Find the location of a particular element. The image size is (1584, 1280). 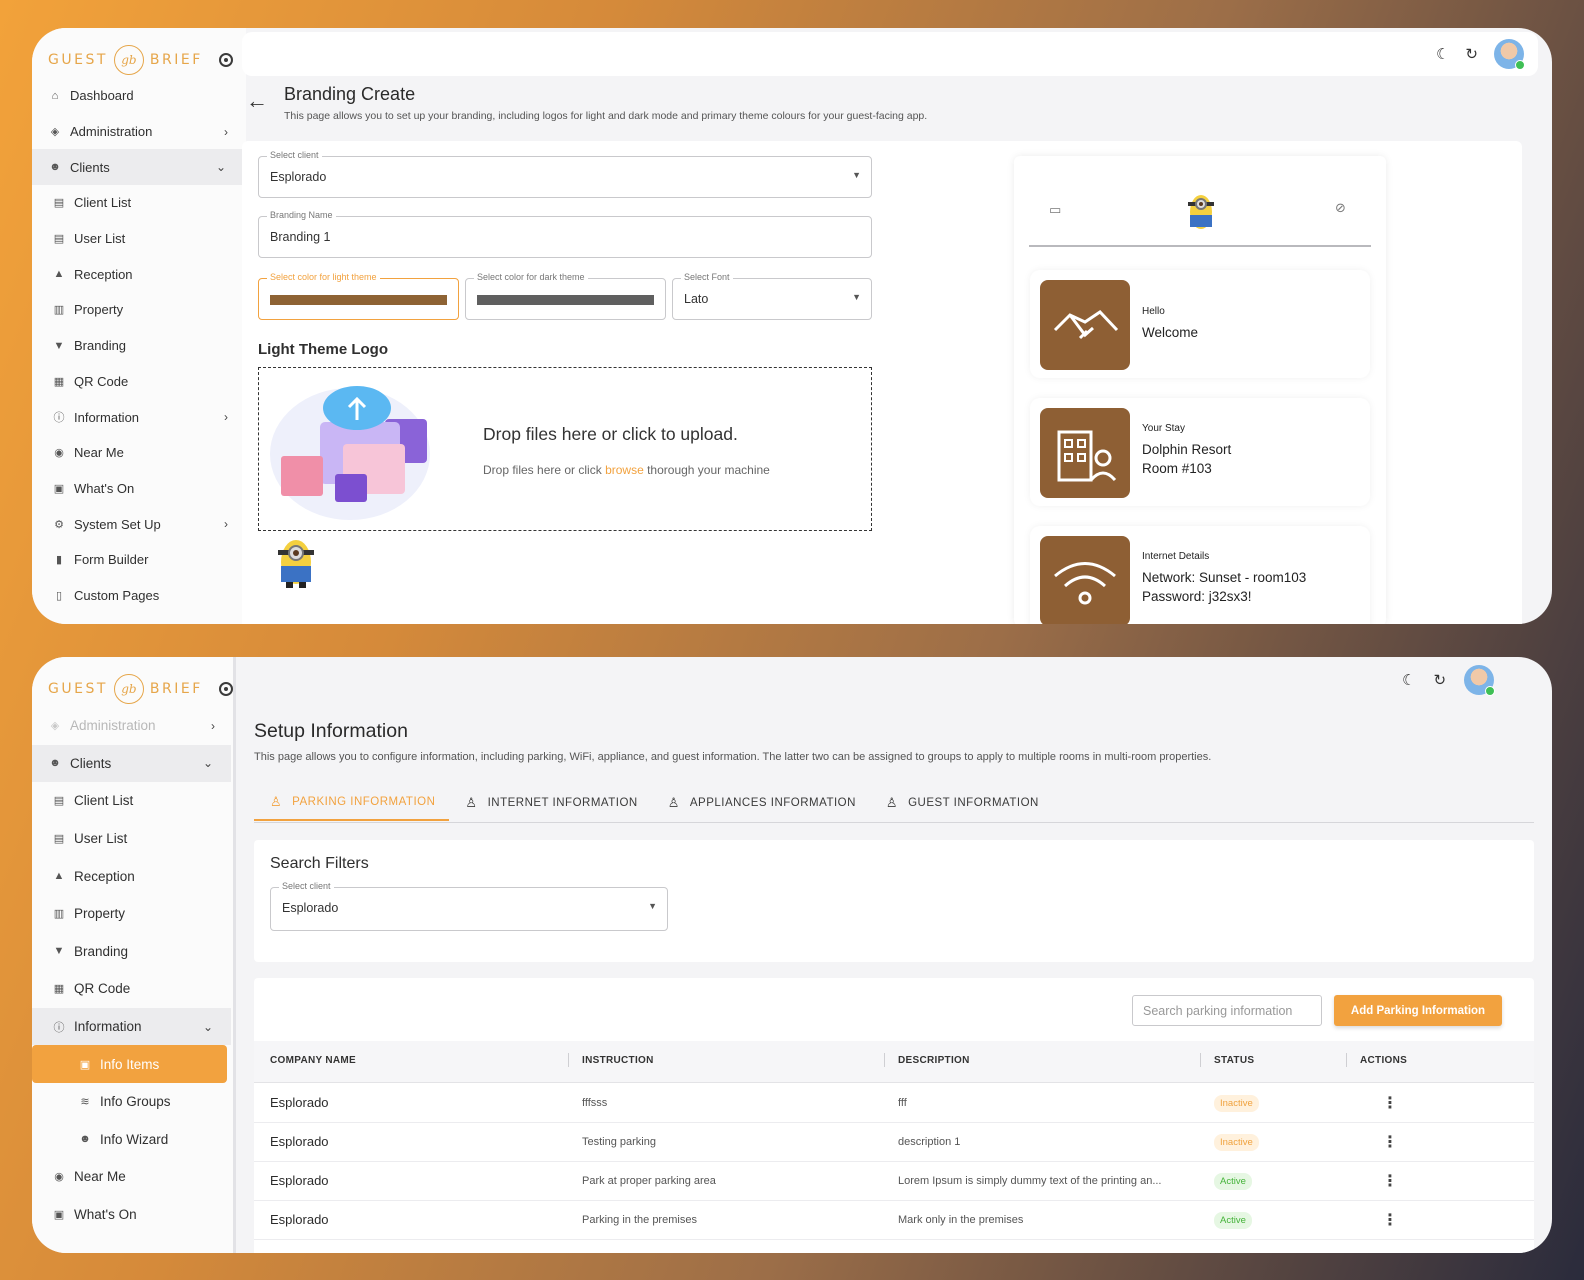

preview-card-hello: Hello Welcome is located at coordinates (1200, 324).